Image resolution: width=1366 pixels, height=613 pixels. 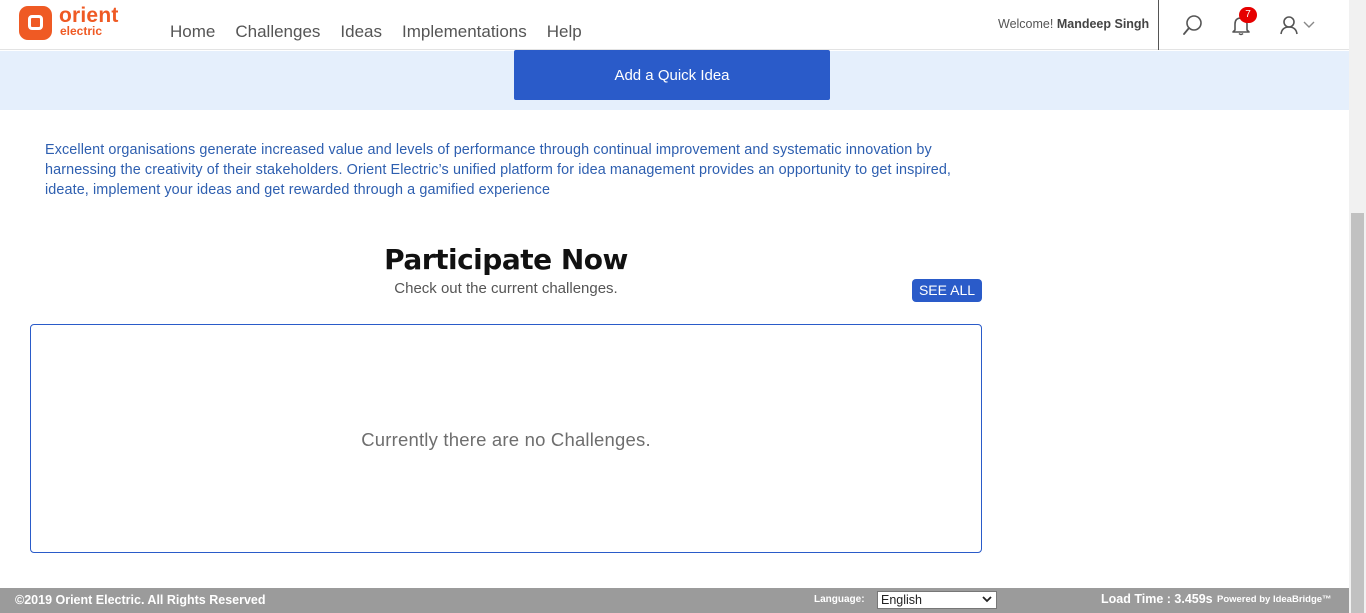 What do you see at coordinates (464, 32) in the screenshot?
I see `nav-implementations: Implementations` at bounding box center [464, 32].